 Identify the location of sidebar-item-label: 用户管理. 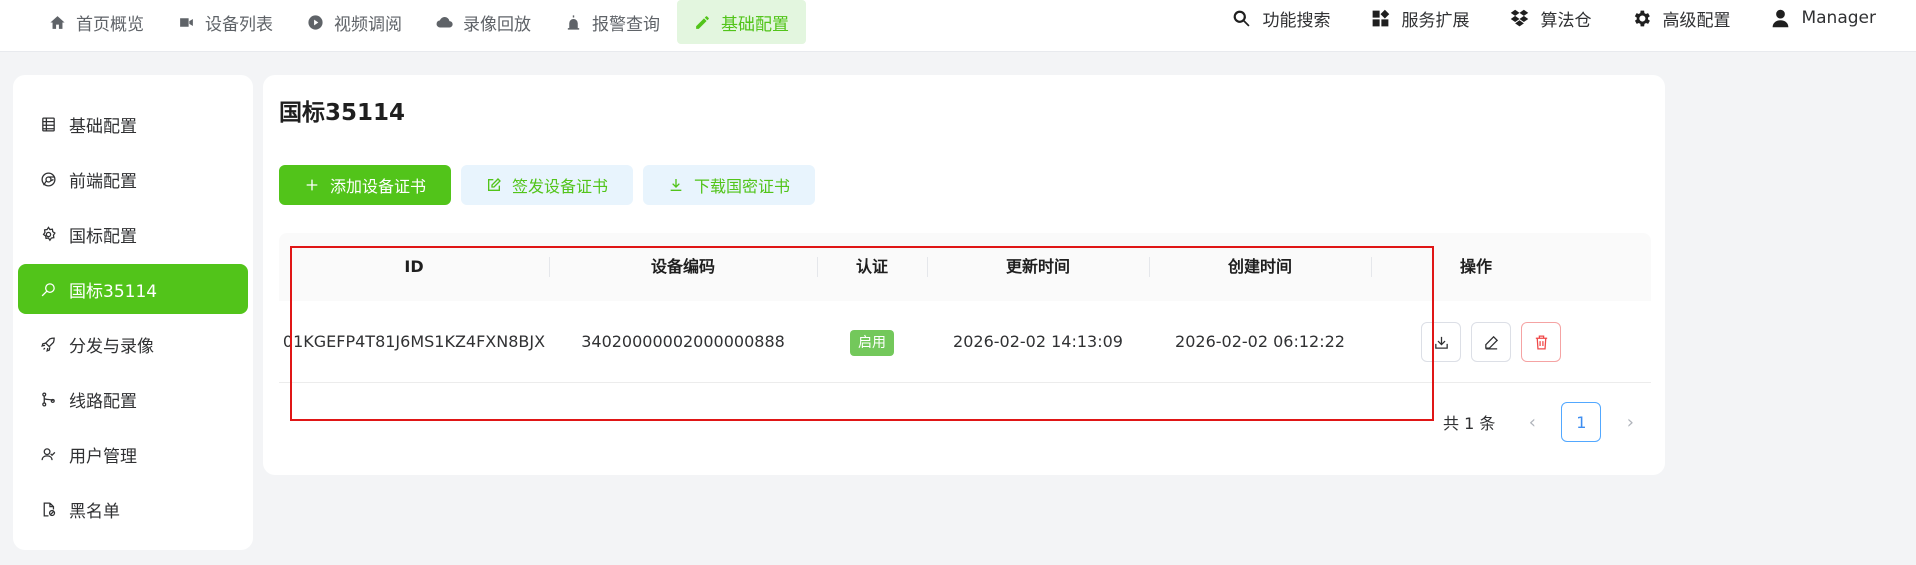
(103, 456).